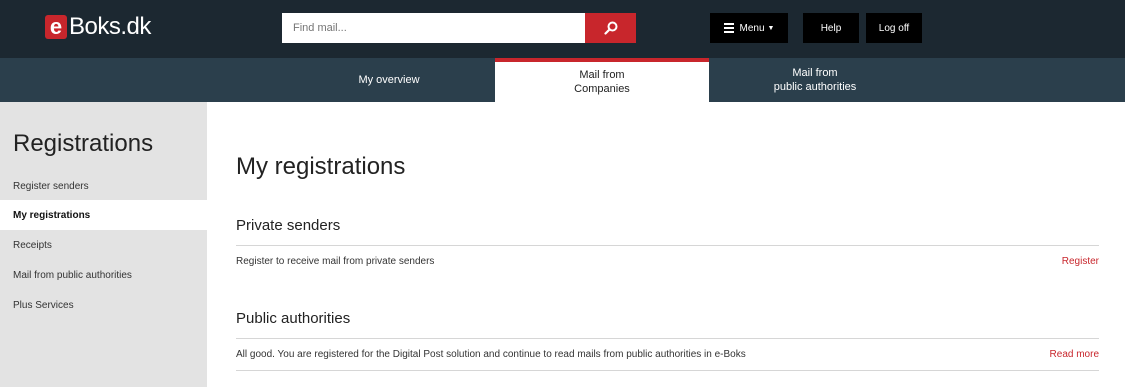 The image size is (1125, 387). I want to click on register-link: Register, so click(1080, 261).